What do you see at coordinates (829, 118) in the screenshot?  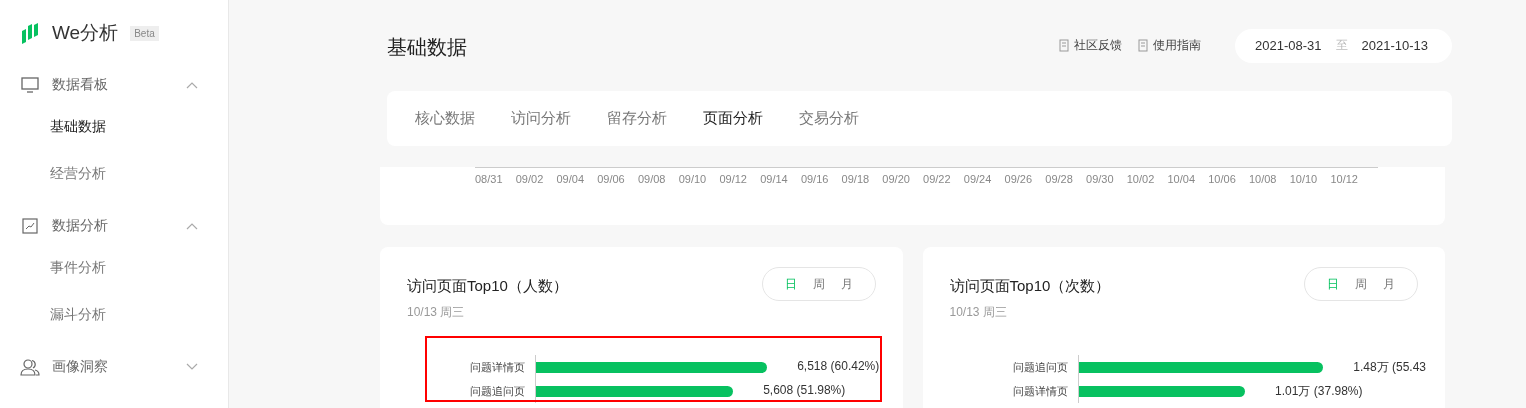 I see `tab: 交易分析` at bounding box center [829, 118].